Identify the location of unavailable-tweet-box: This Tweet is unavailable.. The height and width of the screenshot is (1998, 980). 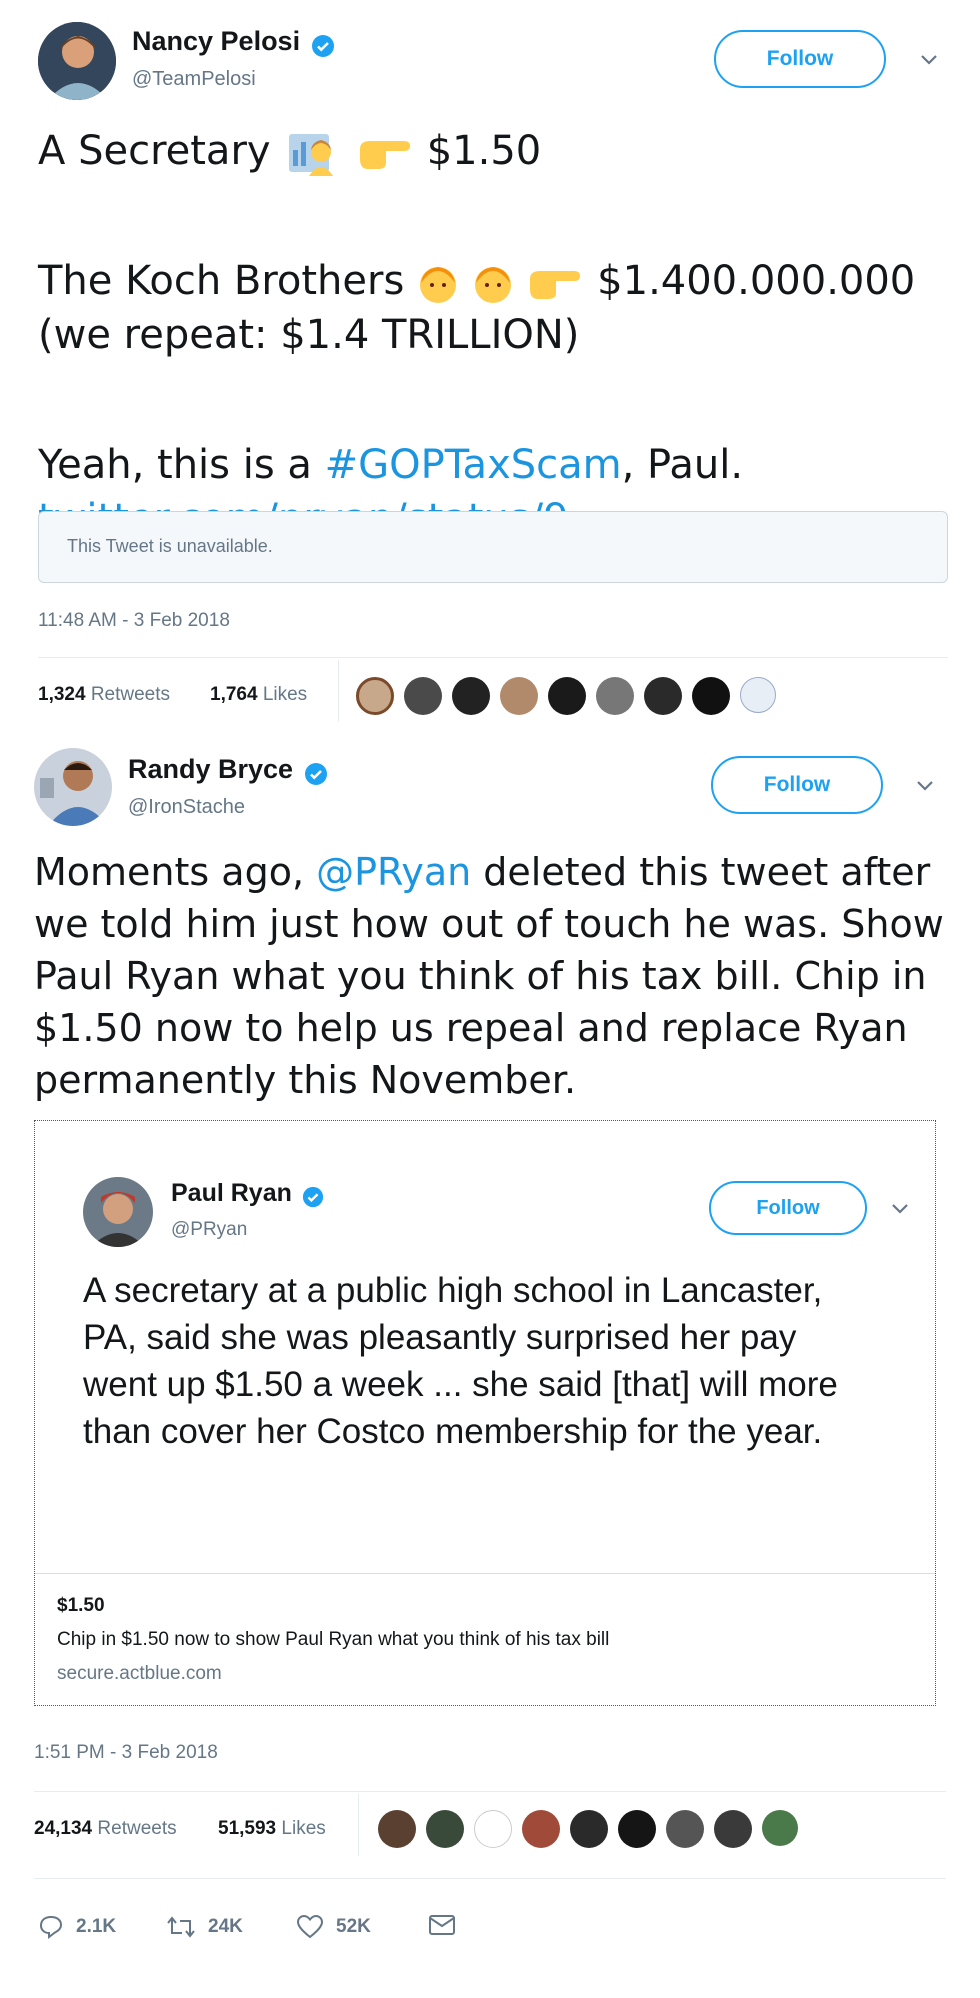
(493, 547).